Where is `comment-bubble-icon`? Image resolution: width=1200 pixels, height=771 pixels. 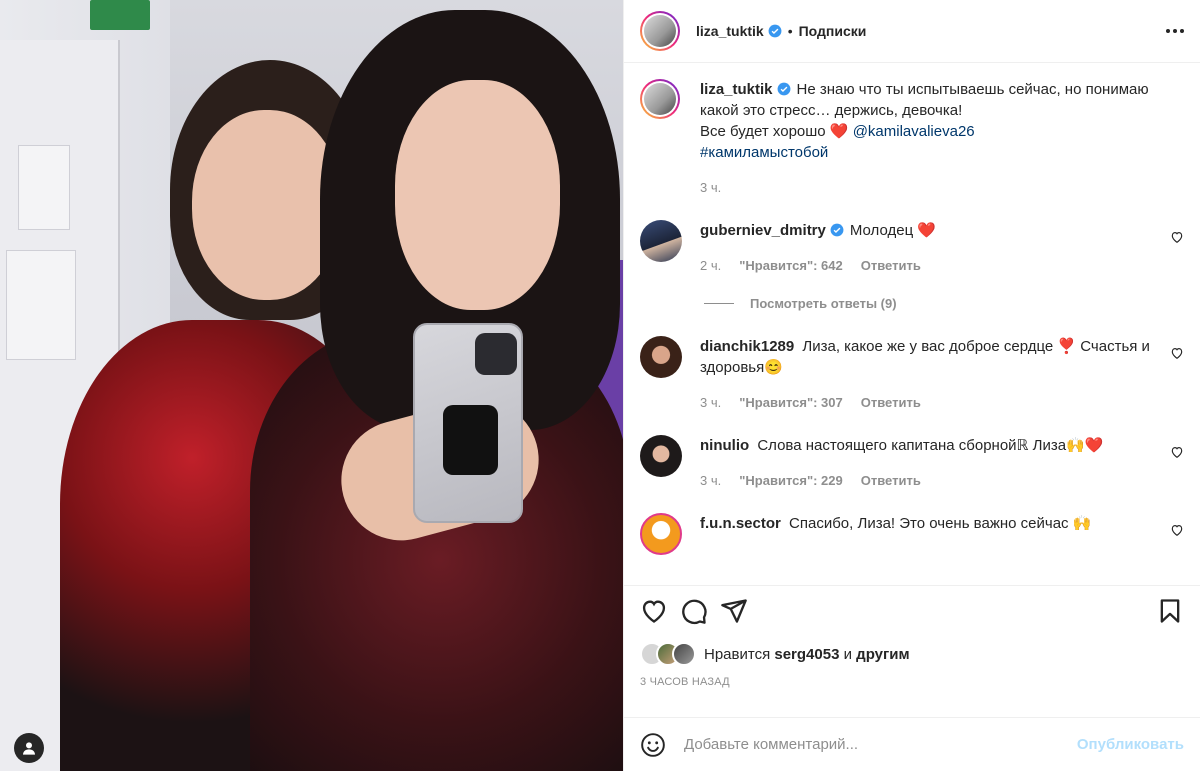 comment-bubble-icon is located at coordinates (694, 611).